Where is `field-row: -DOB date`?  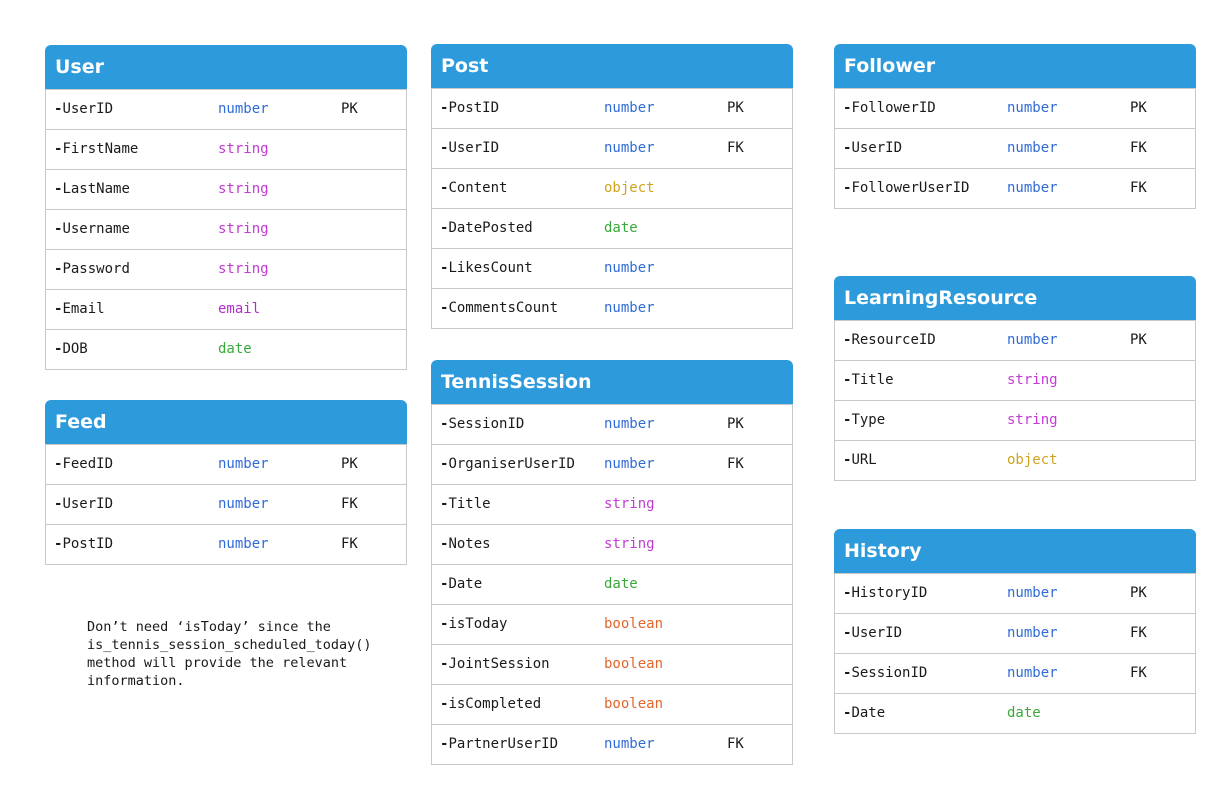 field-row: -DOB date is located at coordinates (226, 349).